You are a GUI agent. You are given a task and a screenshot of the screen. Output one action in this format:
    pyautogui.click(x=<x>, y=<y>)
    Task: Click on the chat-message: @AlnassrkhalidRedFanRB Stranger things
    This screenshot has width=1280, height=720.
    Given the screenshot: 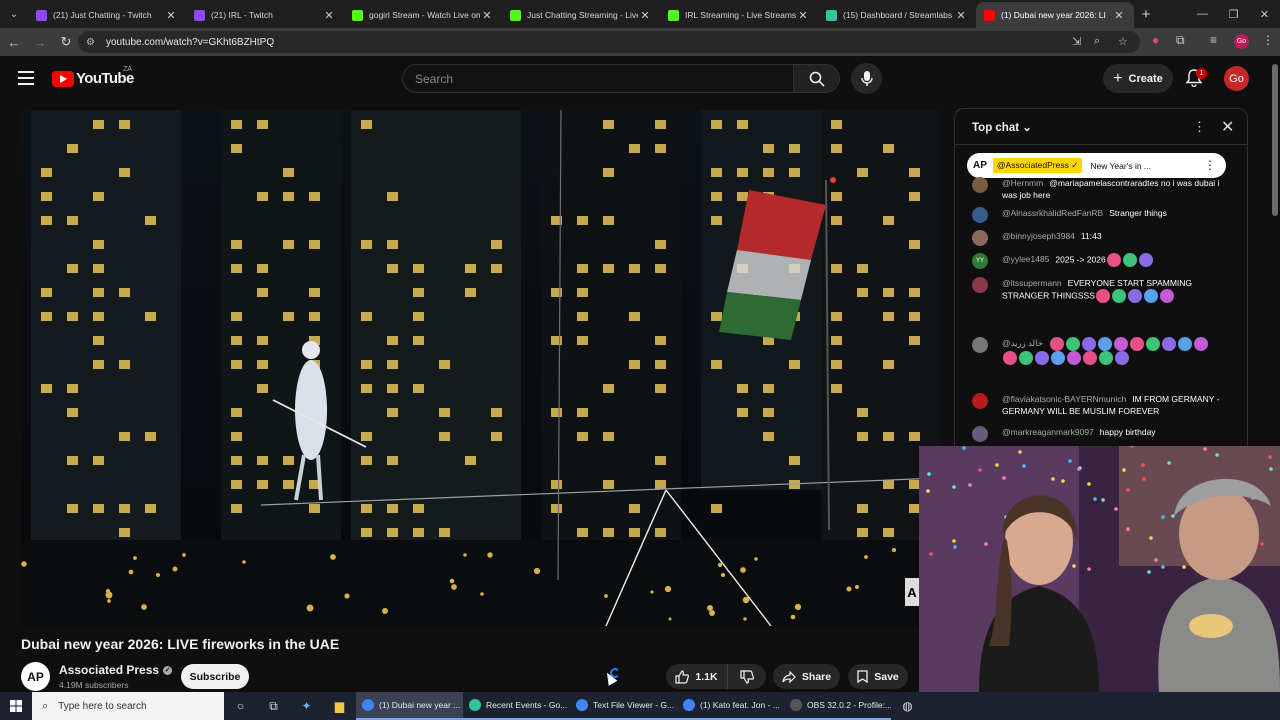 What is the action you would take?
    pyautogui.click(x=1097, y=215)
    